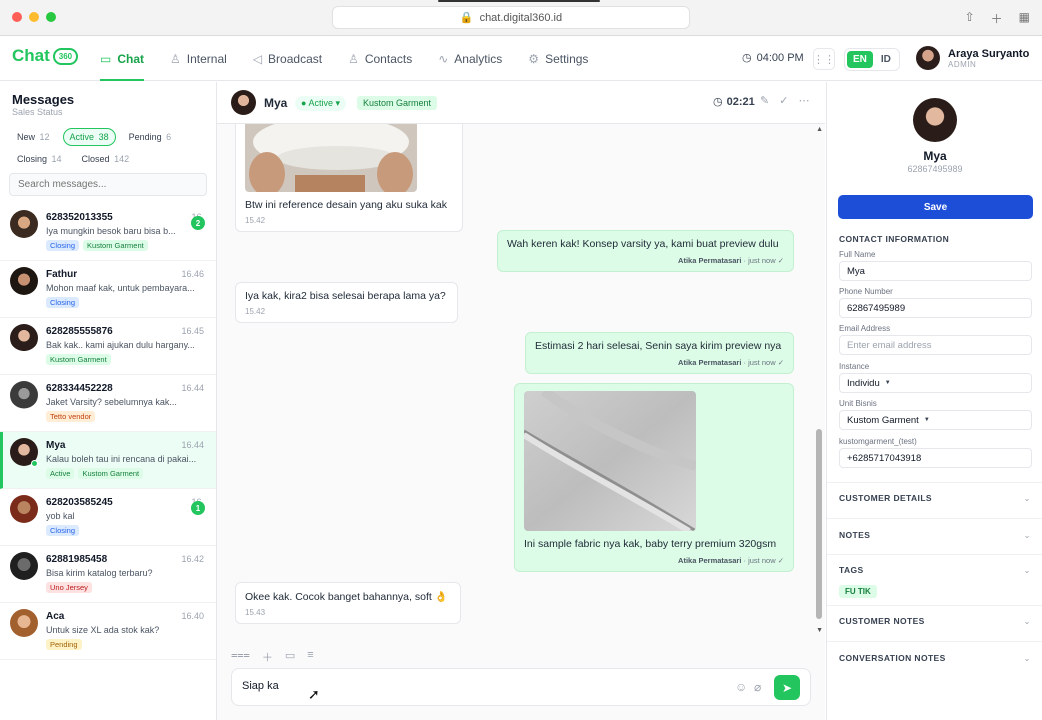 Image resolution: width=1042 pixels, height=720 pixels. I want to click on list-item: 628203585245 16. 1 yob kal Closing, so click(108, 517).